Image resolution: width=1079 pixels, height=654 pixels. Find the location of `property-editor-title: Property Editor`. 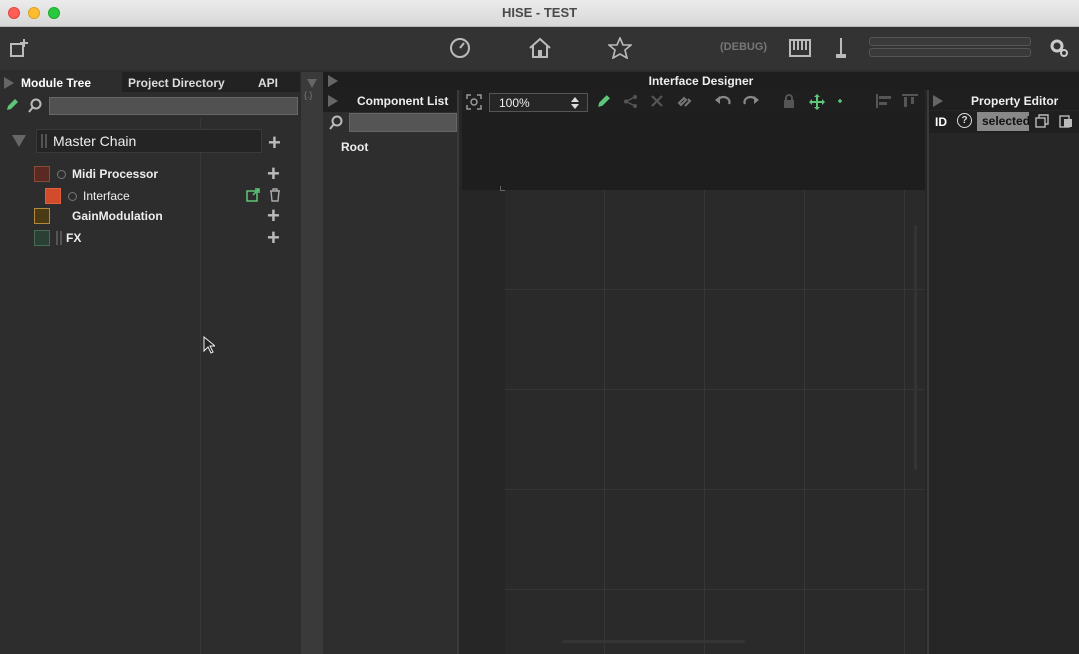

property-editor-title: Property Editor is located at coordinates (1015, 101).